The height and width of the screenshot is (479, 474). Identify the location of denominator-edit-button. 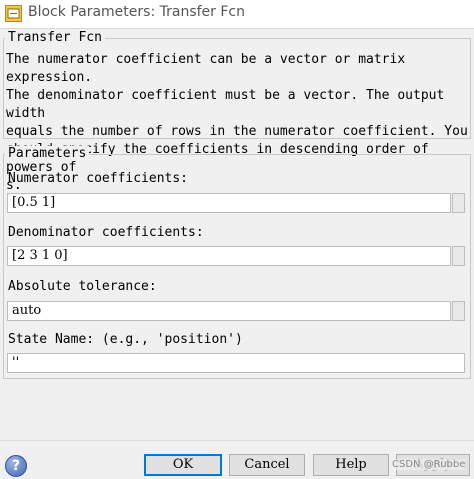
(458, 256).